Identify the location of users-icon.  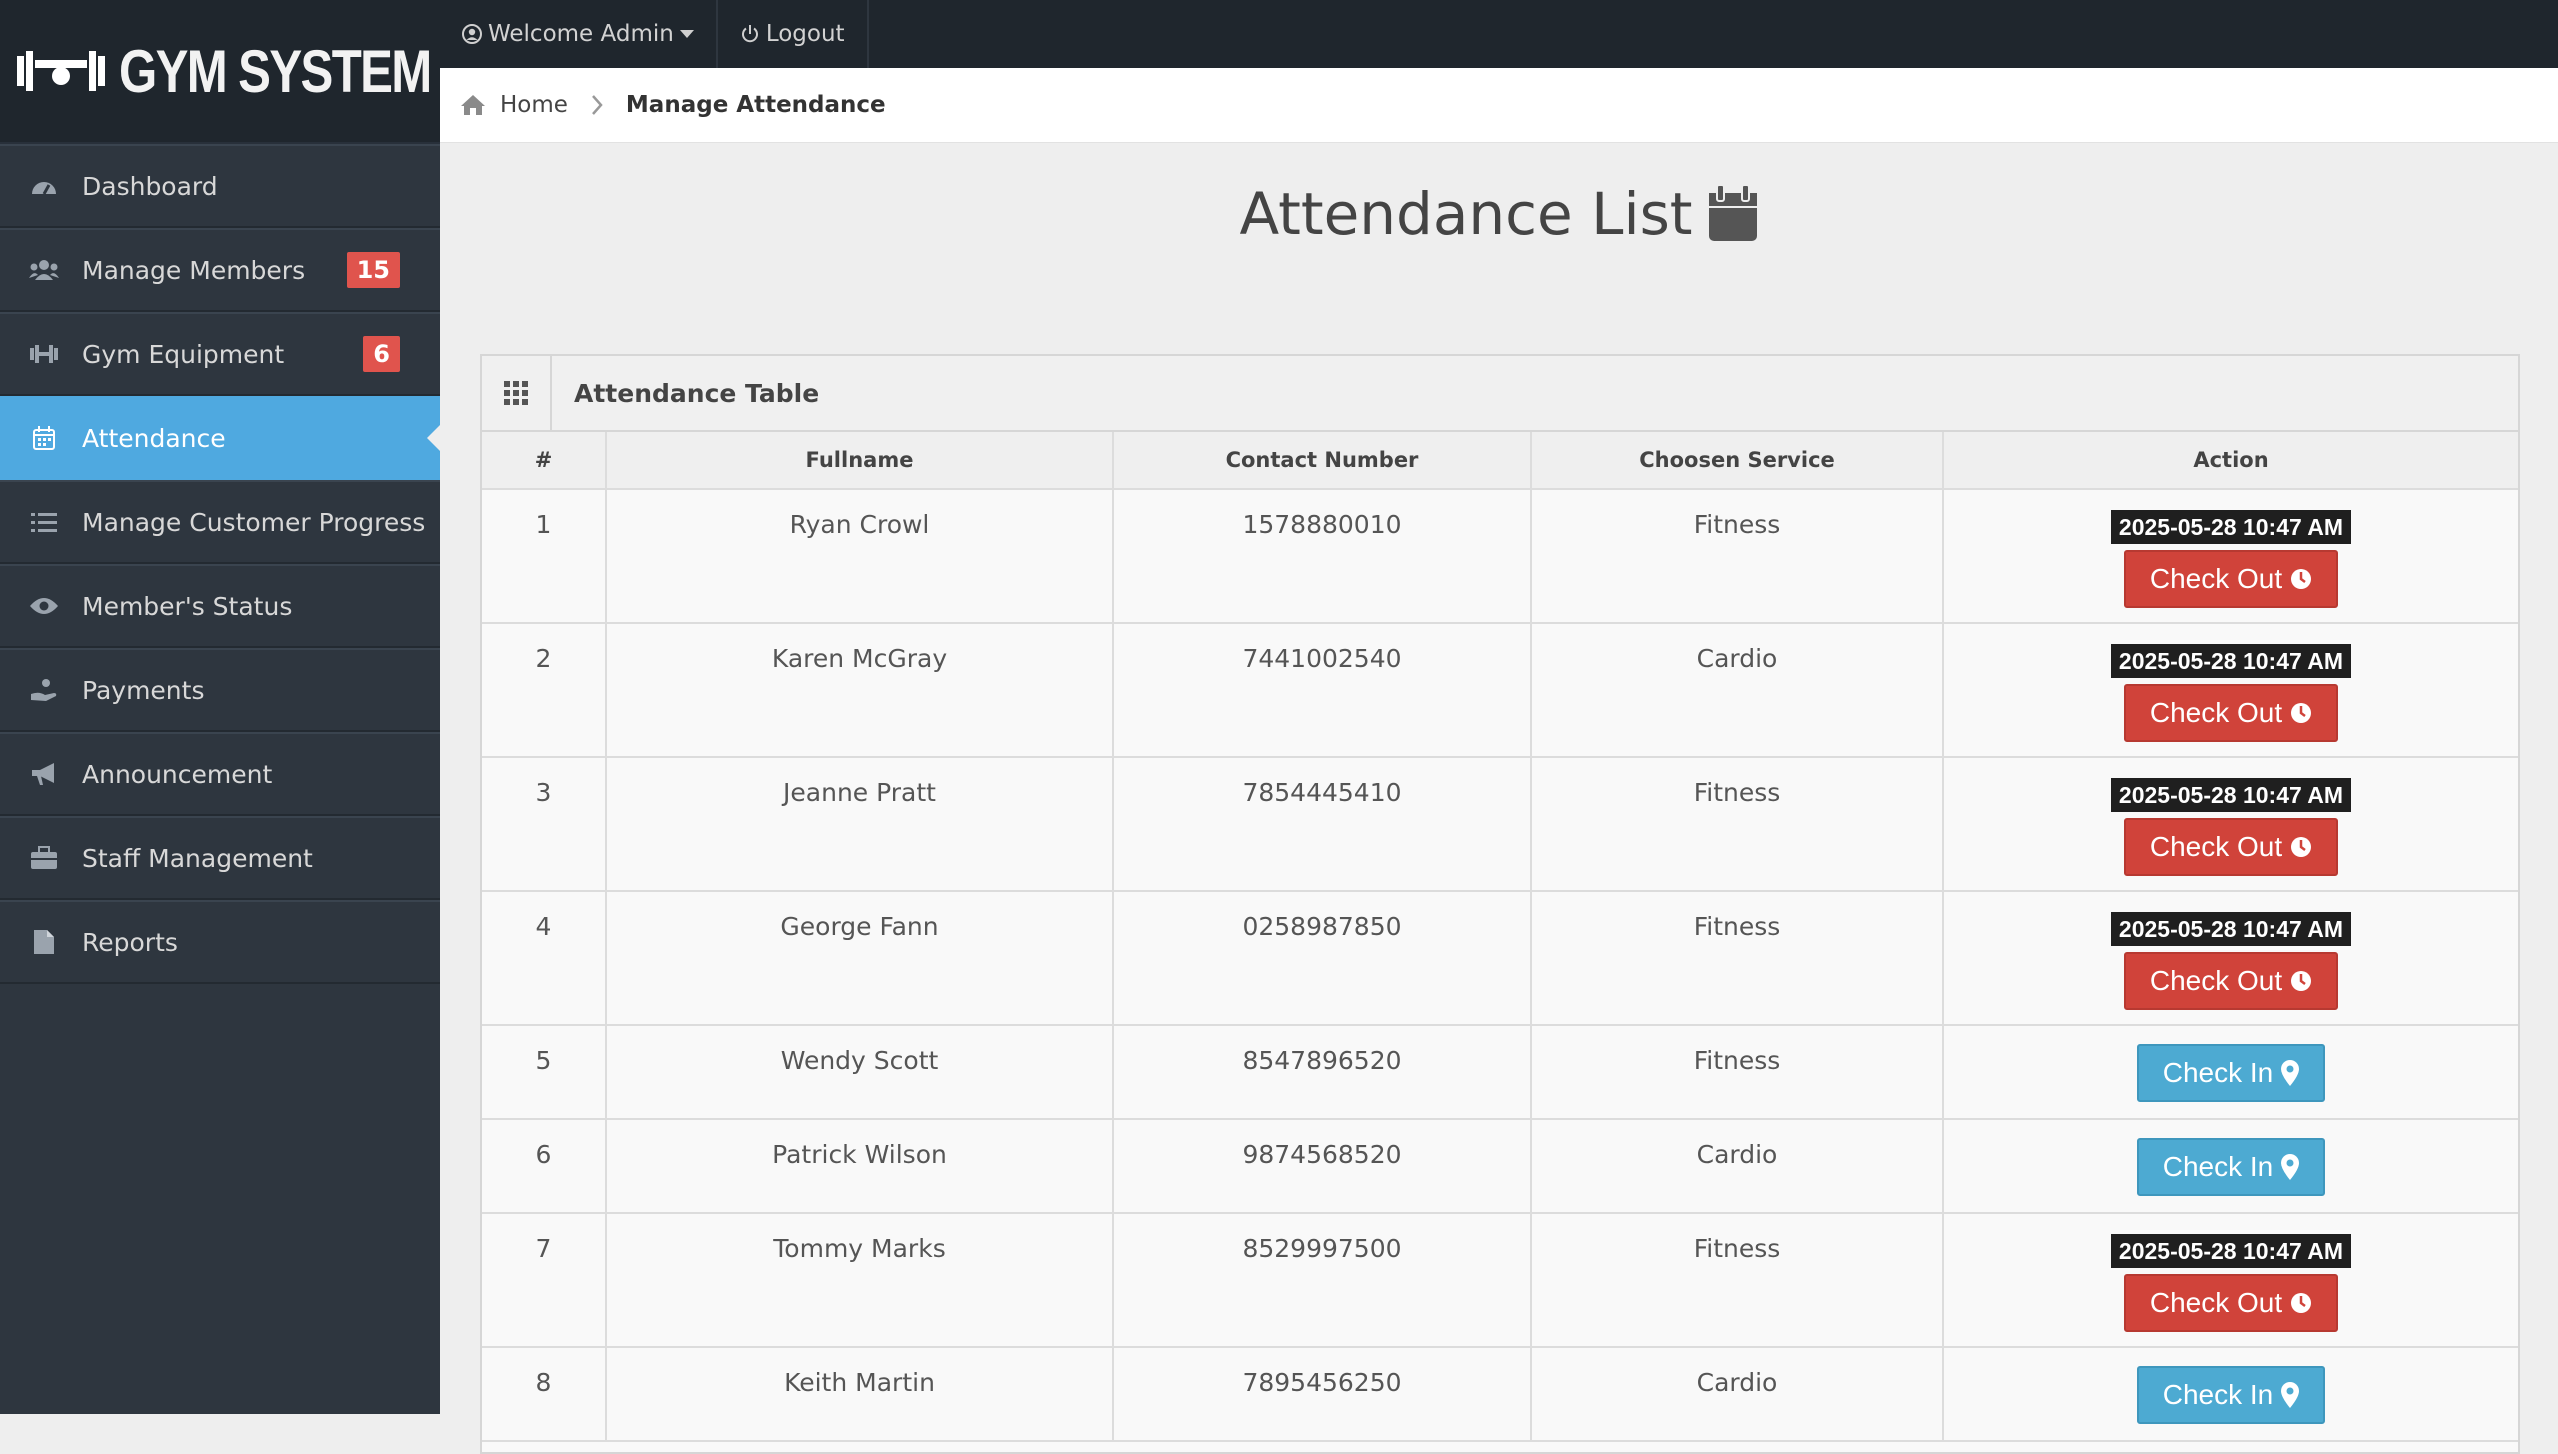
(44, 270).